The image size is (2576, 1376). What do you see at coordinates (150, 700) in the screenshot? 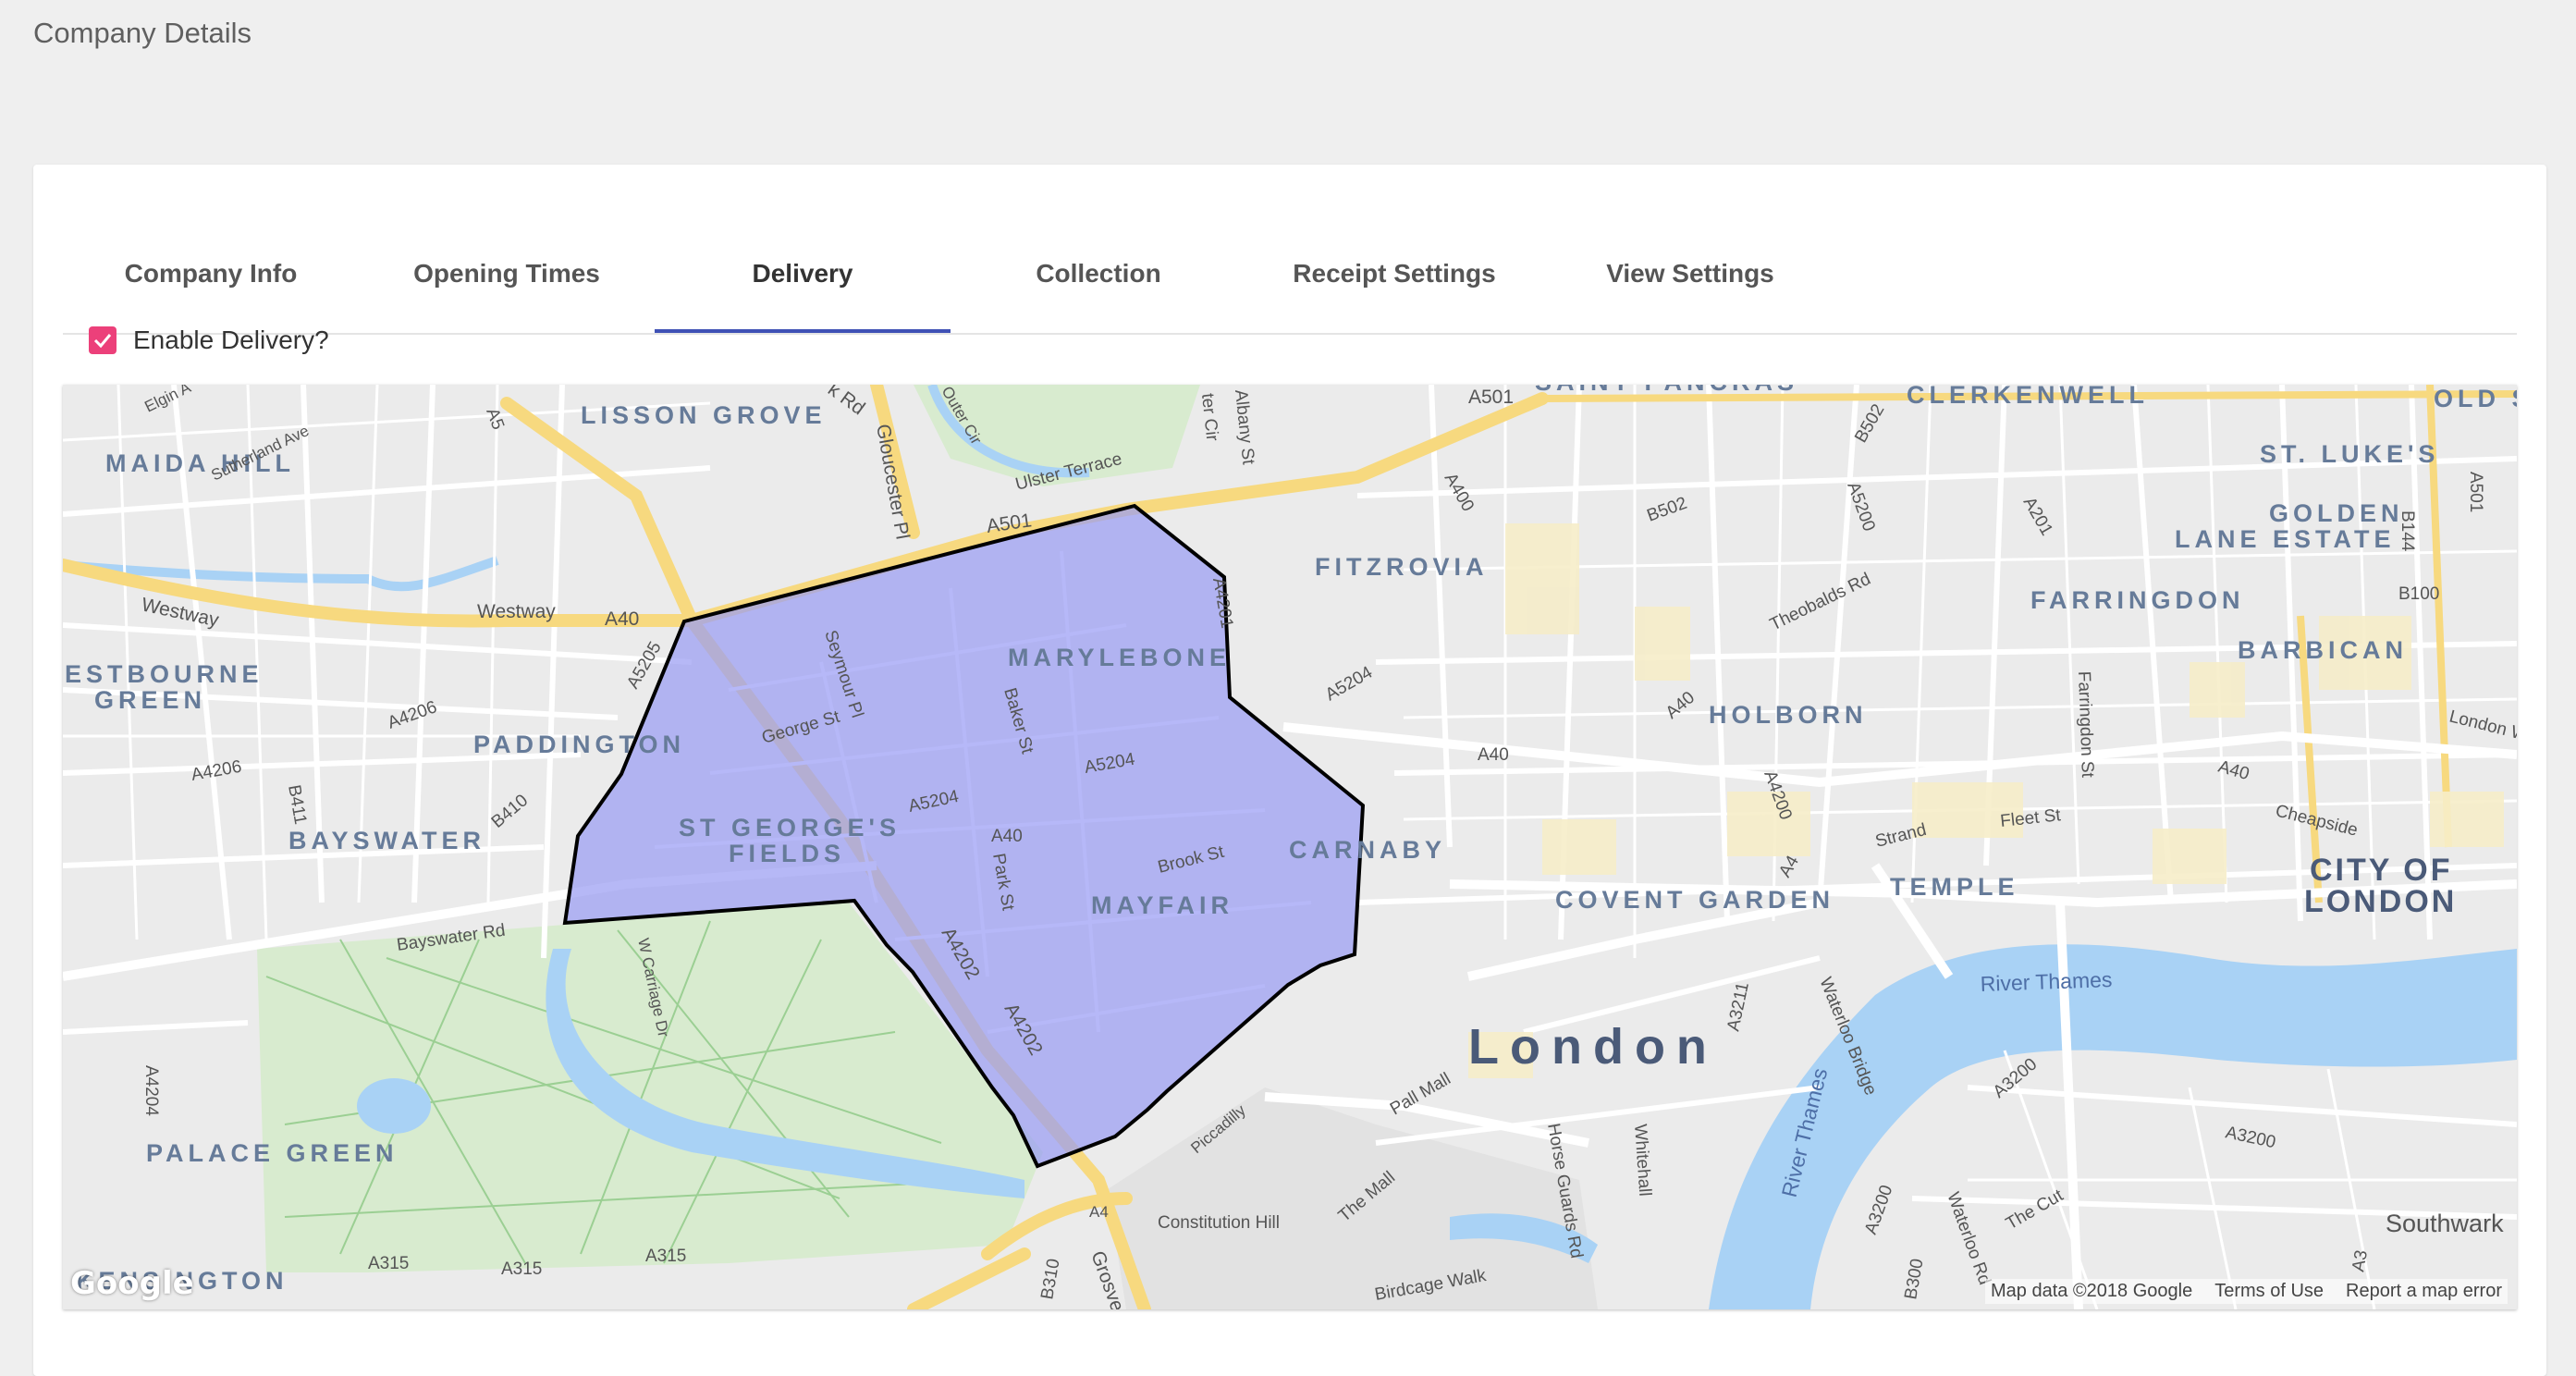
I see `label-green: GREEN` at bounding box center [150, 700].